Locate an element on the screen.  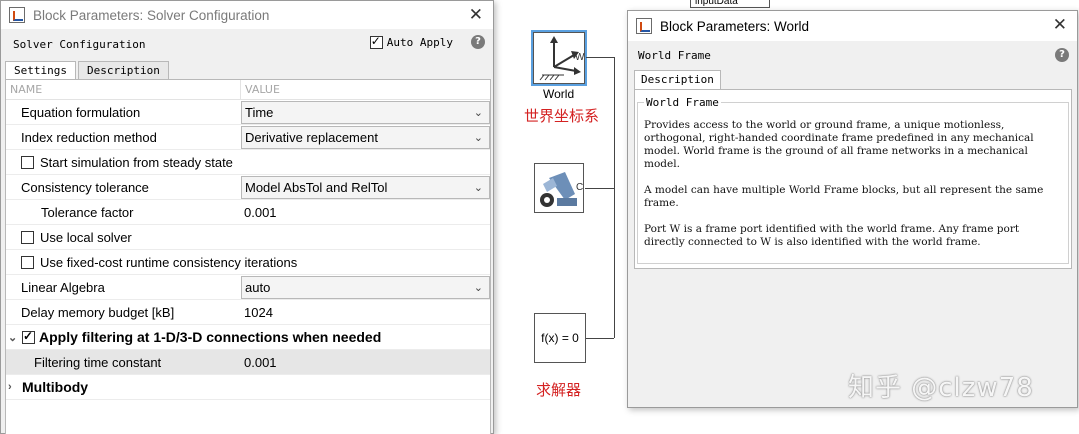
row-delay-memory: Delay memory budget [kB] 1024 is located at coordinates (248, 312).